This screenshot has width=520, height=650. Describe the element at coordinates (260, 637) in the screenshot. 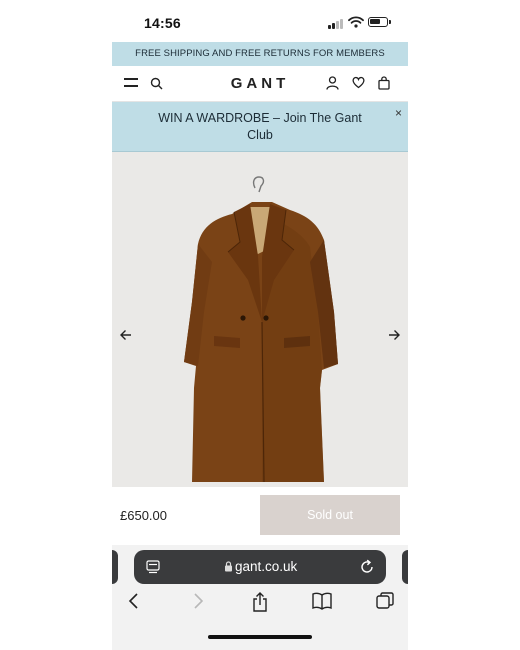

I see `home-indicator` at that location.